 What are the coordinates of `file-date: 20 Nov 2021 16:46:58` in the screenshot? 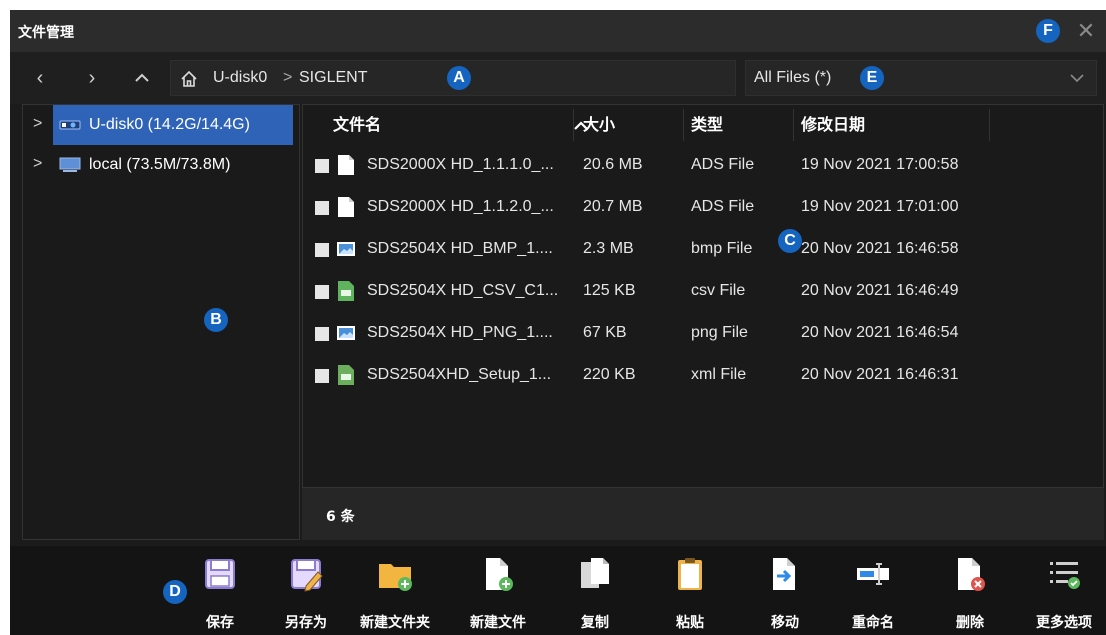 It's located at (880, 248).